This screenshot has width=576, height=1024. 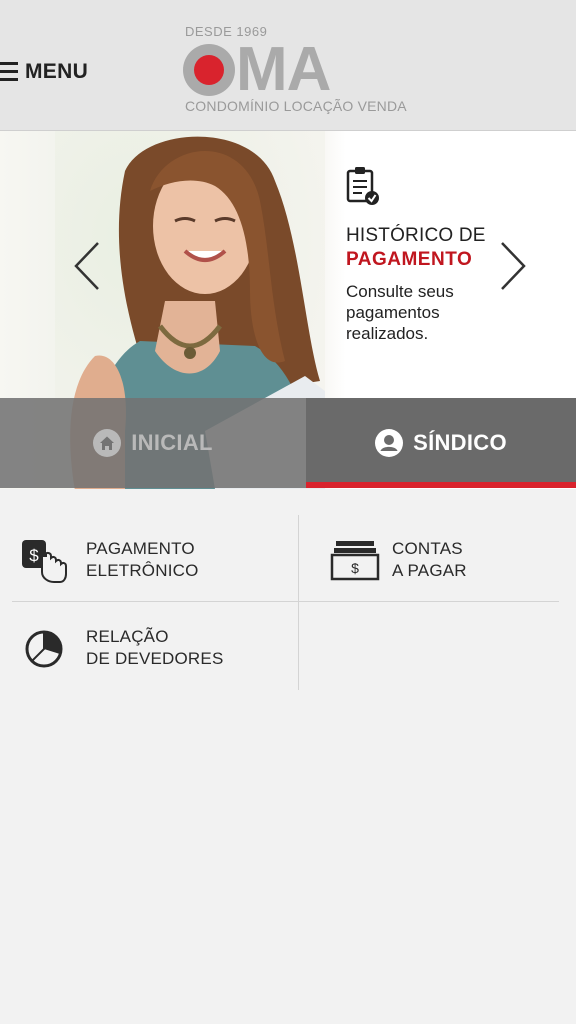 I want to click on tab-sindico: SÍNDICO, so click(x=441, y=443).